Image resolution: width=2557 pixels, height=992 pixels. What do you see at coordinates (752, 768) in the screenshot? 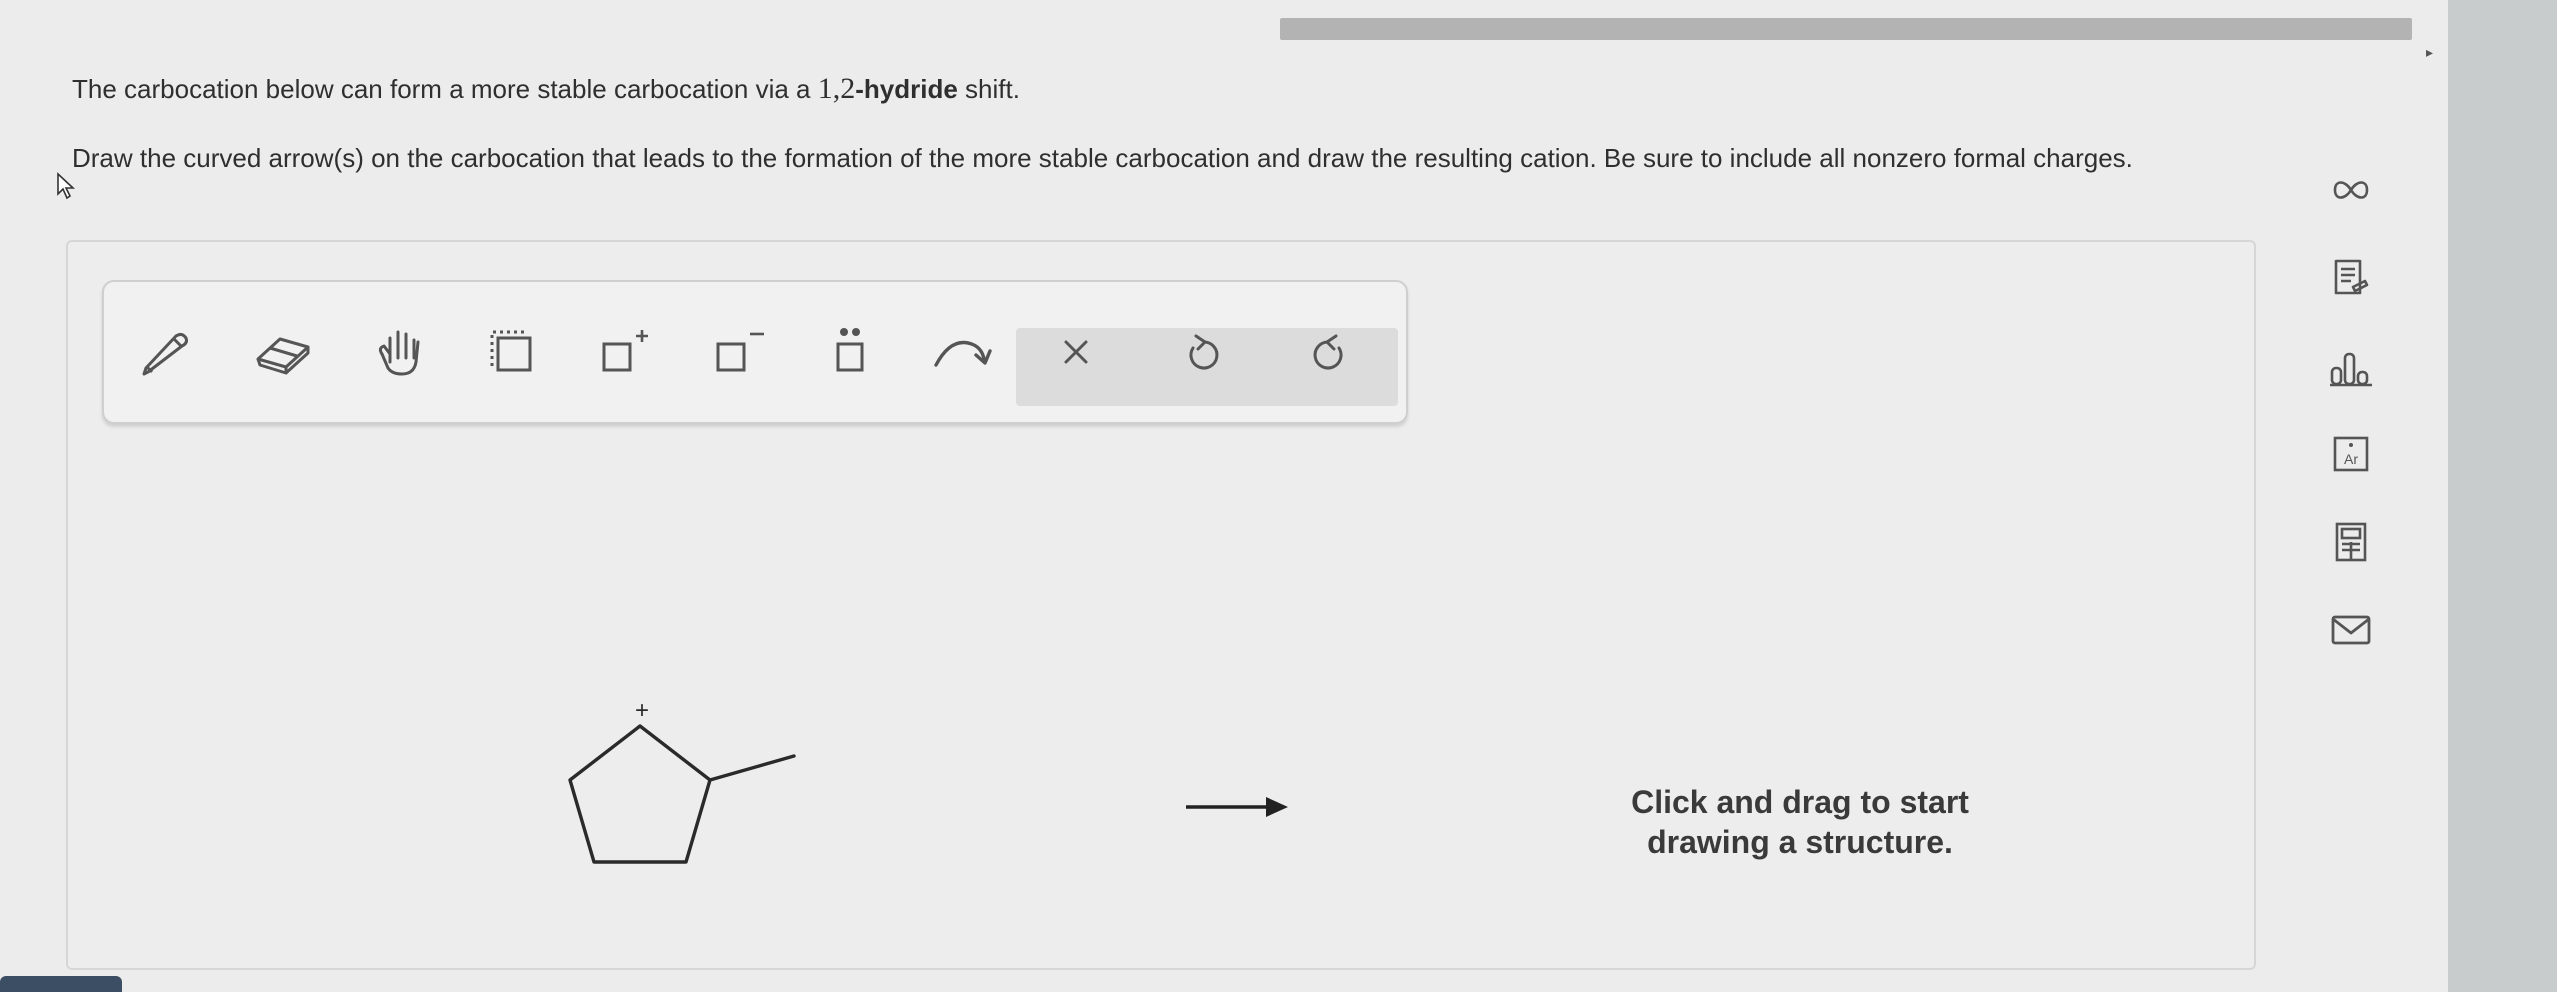
I see `methyl-bond` at bounding box center [752, 768].